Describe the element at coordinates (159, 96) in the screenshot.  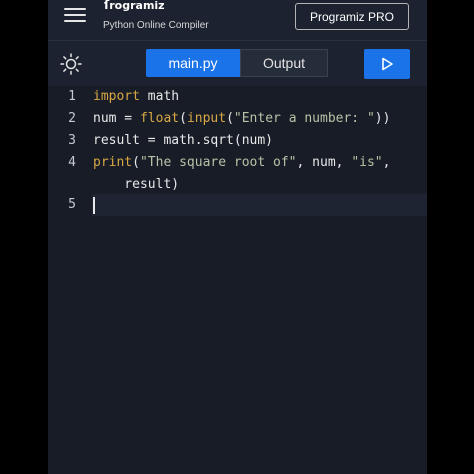
I see `code-token: math` at that location.